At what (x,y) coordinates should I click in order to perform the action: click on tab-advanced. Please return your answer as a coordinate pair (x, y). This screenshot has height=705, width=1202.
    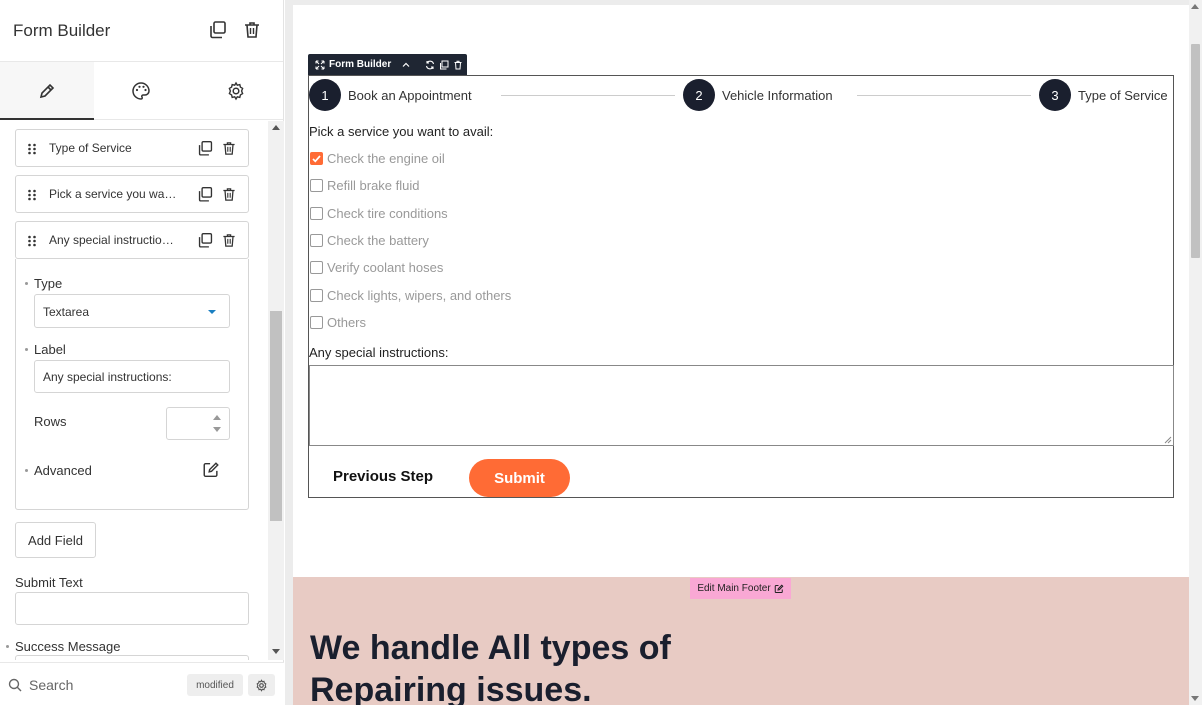
    Looking at the image, I should click on (236, 90).